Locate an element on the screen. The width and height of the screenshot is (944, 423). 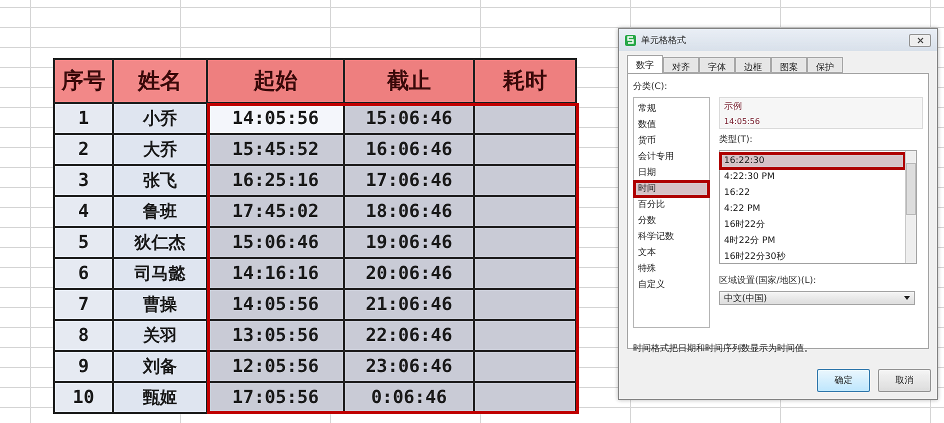
table-cell: 曹操 is located at coordinates (160, 304).